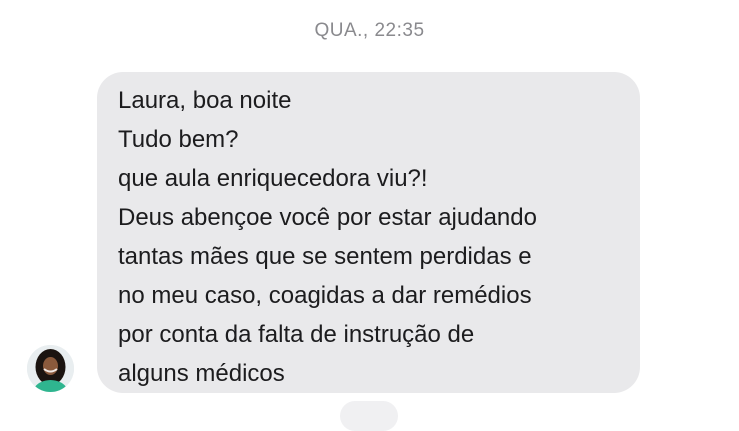 This screenshot has width=739, height=431. I want to click on message-line: que aula enriquecedora viu?!, so click(273, 178).